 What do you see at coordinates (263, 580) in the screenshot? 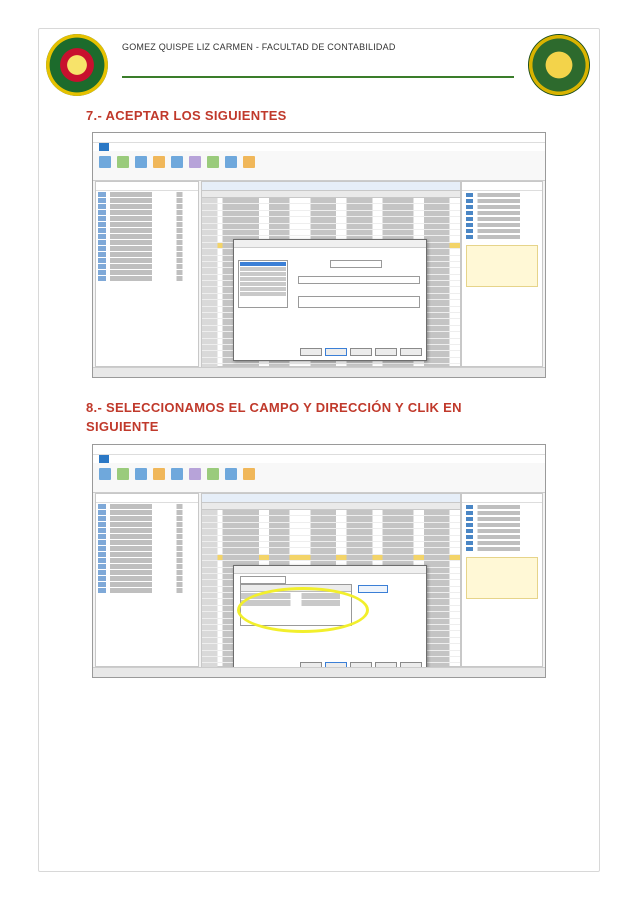
I see `field-dropdown` at bounding box center [263, 580].